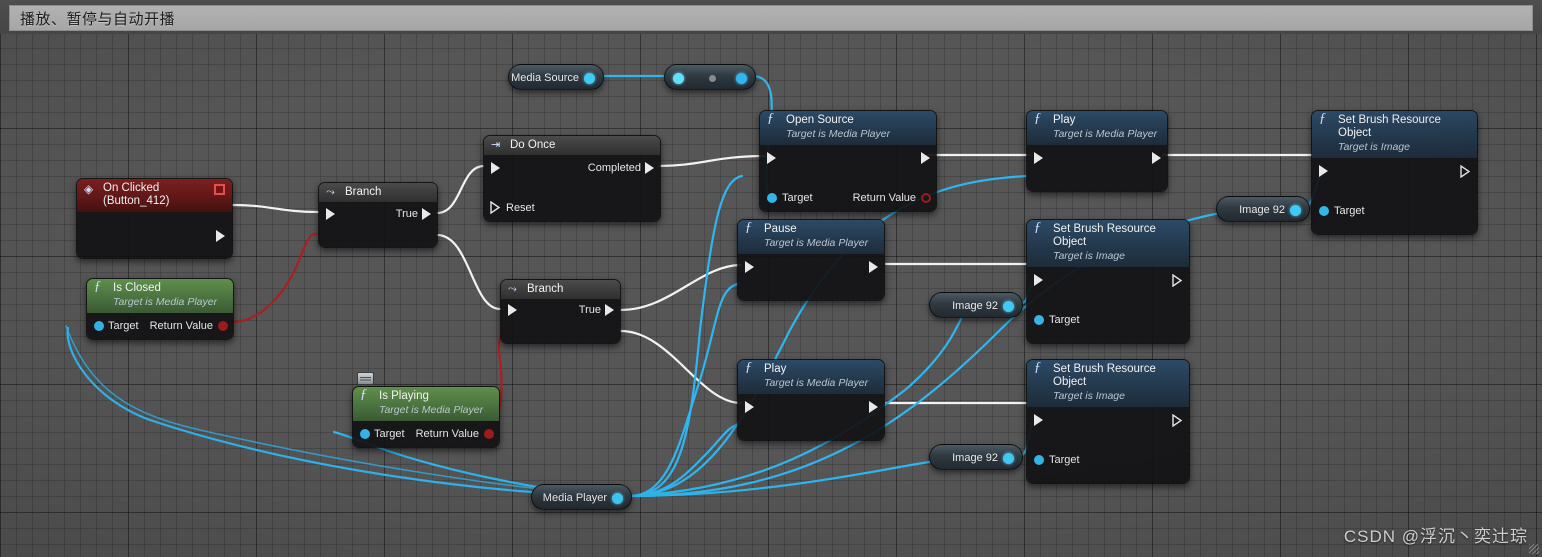  What do you see at coordinates (160, 296) in the screenshot?
I see `node-header: ƒ Is Closed Target is Media Player` at bounding box center [160, 296].